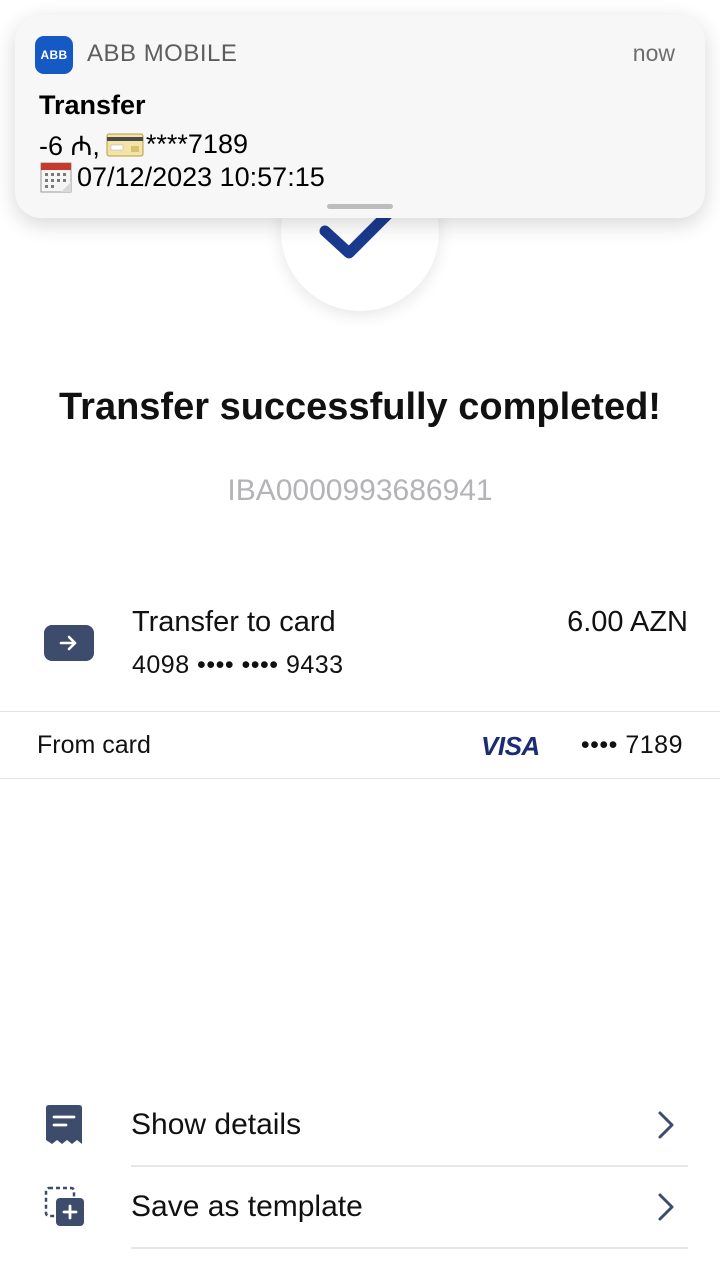 This screenshot has height=1280, width=720. I want to click on transfer-amount: 6.00 AZN, so click(627, 622).